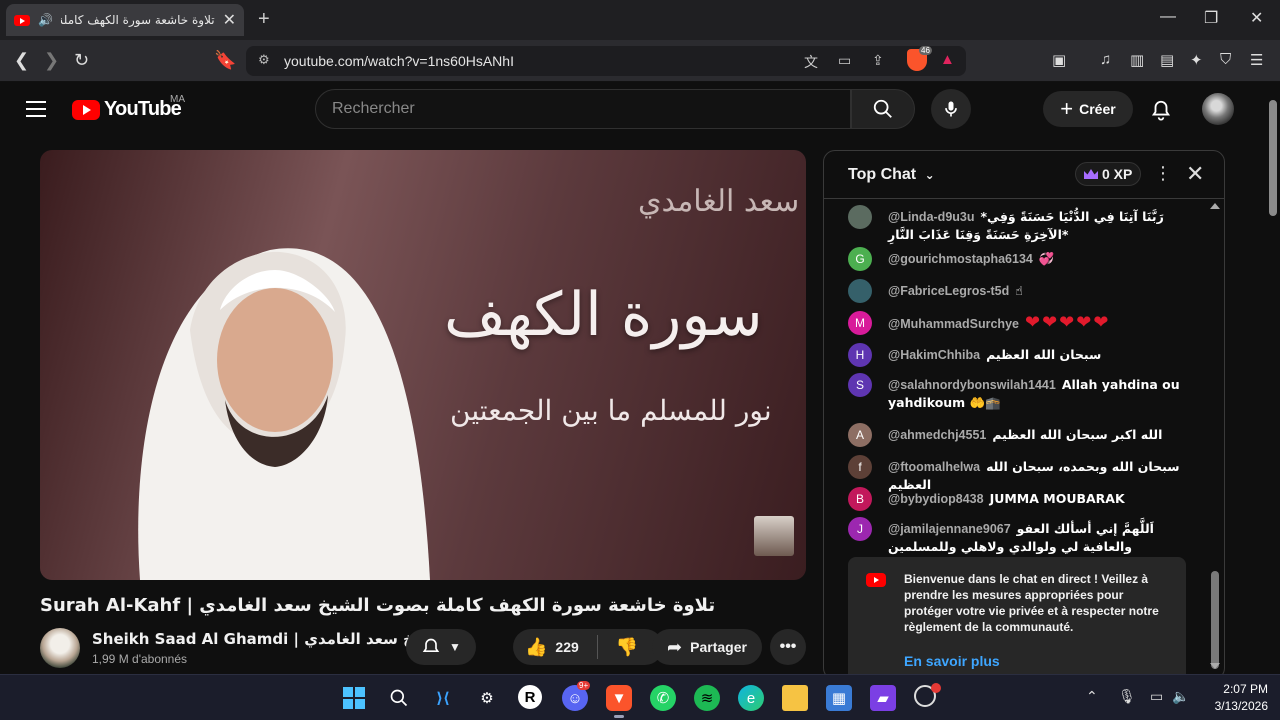 The image size is (1280, 720). What do you see at coordinates (627, 647) in the screenshot?
I see `dislike-button: 👎` at bounding box center [627, 647].